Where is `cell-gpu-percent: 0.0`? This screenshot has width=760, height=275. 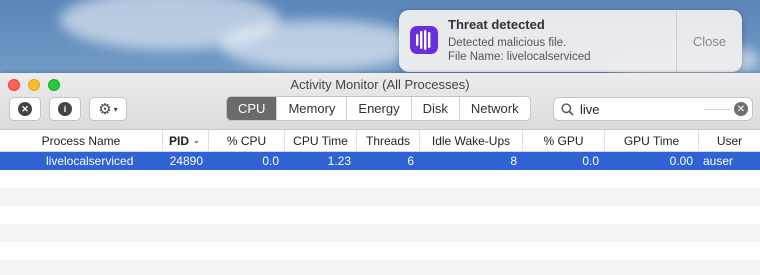 cell-gpu-percent: 0.0 is located at coordinates (590, 161).